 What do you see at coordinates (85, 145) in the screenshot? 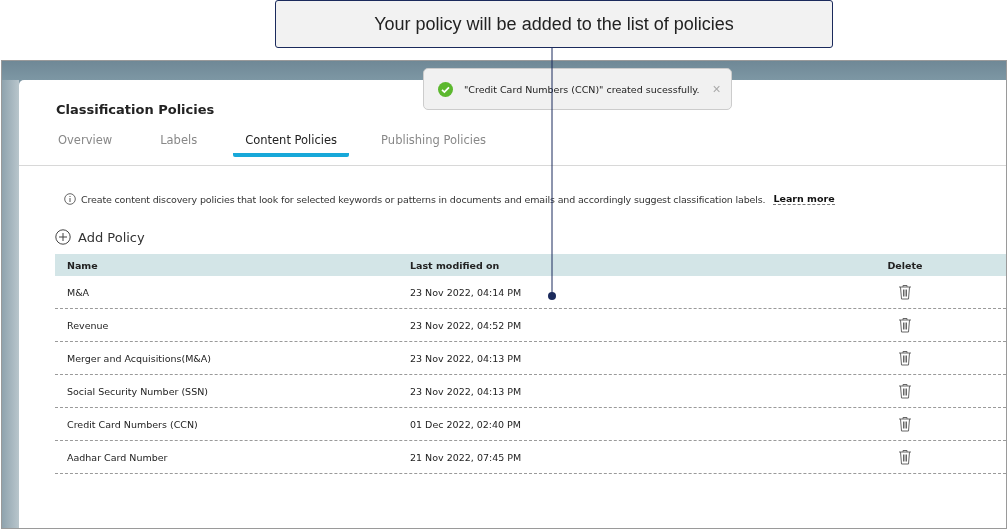
I see `tab: Overview` at bounding box center [85, 145].